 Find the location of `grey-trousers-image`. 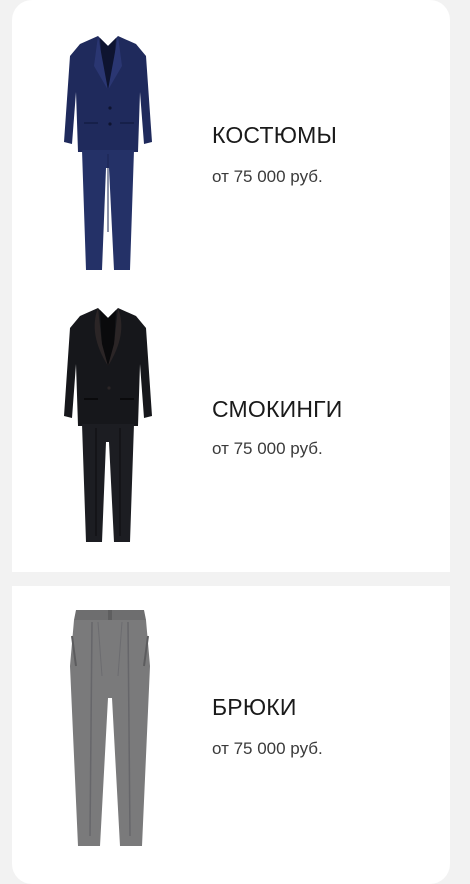

grey-trousers-image is located at coordinates (112, 728).